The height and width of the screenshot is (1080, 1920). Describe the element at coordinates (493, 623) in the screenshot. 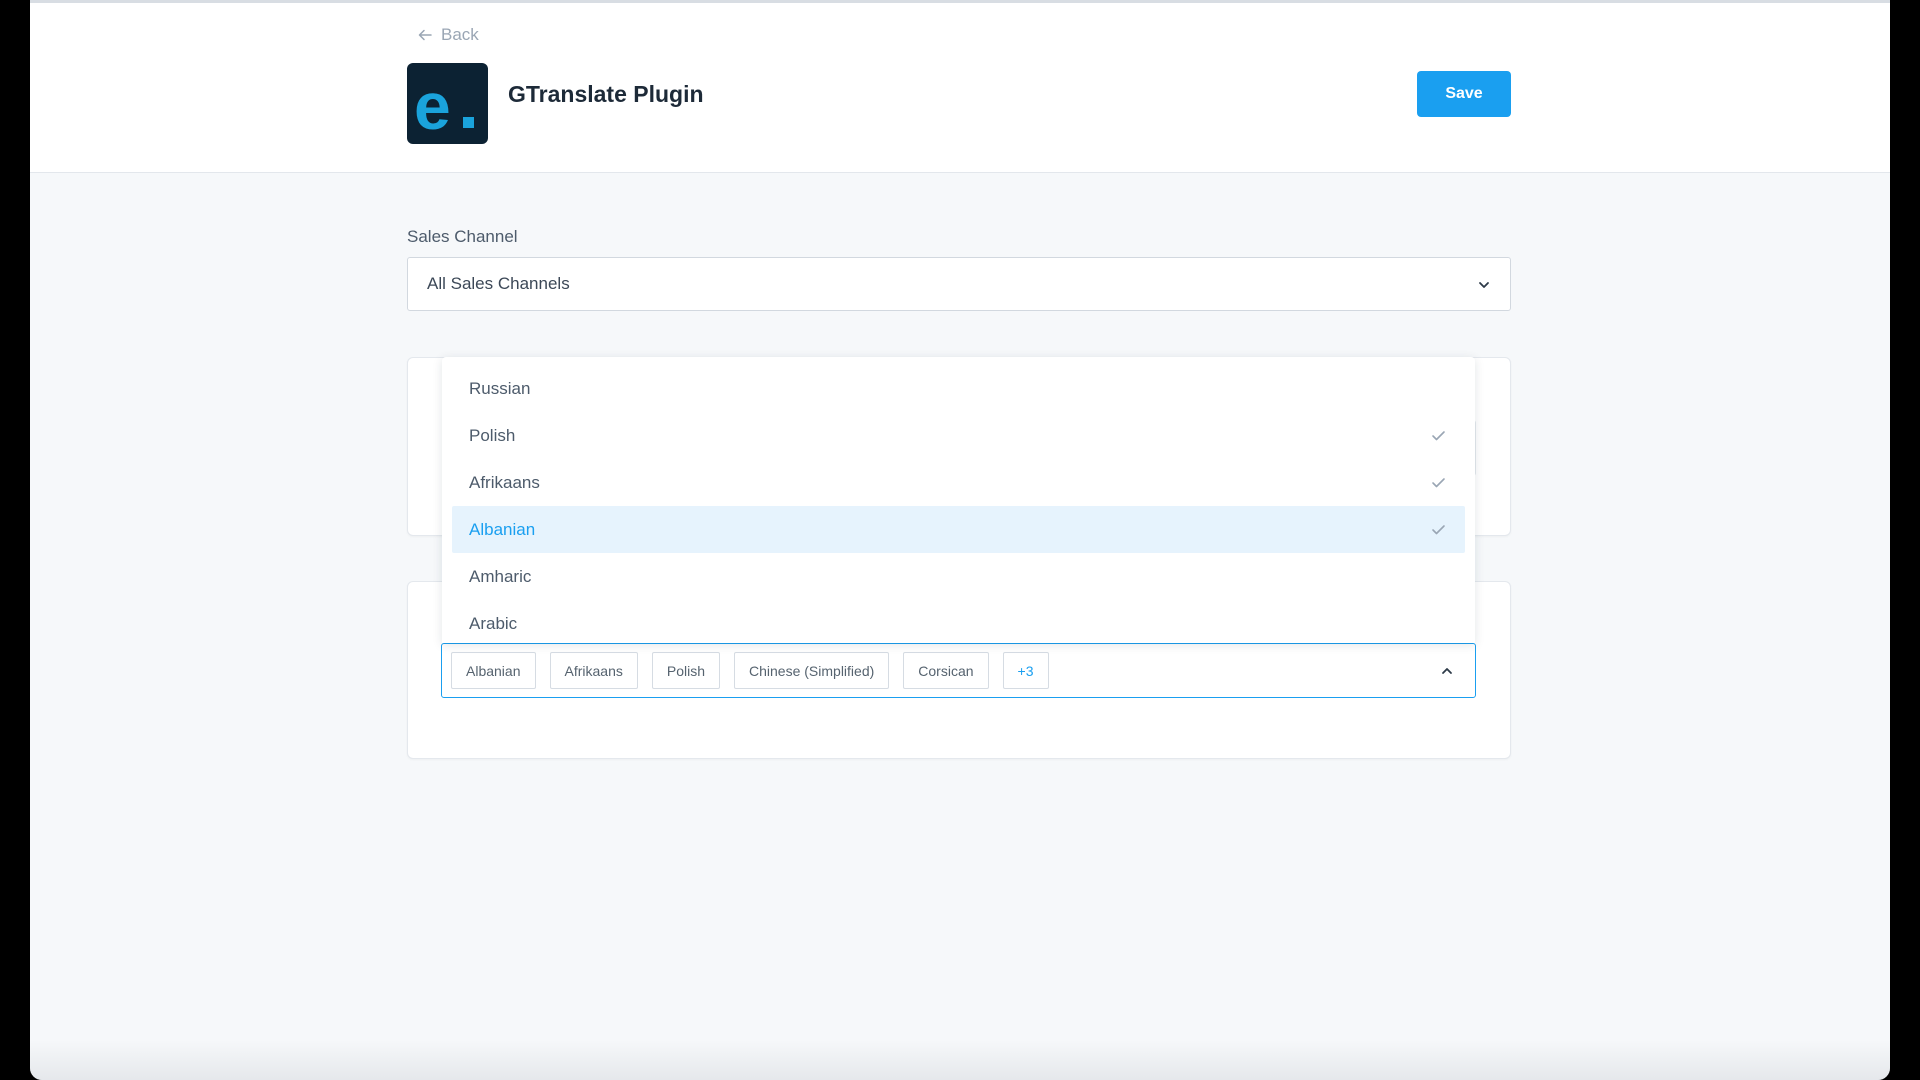

I see `option-label: Arabic` at that location.